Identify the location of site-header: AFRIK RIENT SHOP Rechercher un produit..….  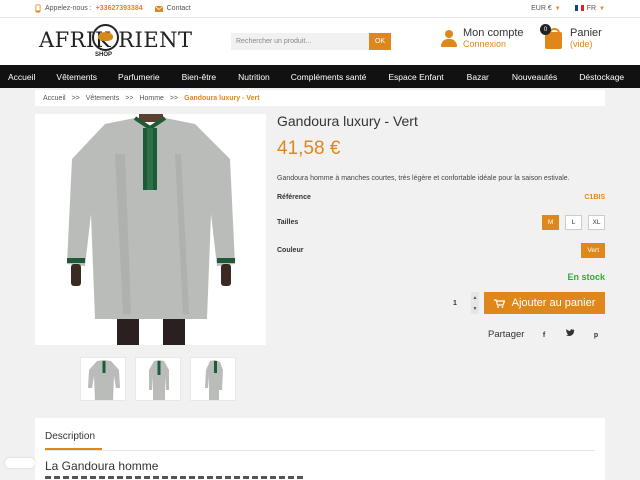
(320, 41).